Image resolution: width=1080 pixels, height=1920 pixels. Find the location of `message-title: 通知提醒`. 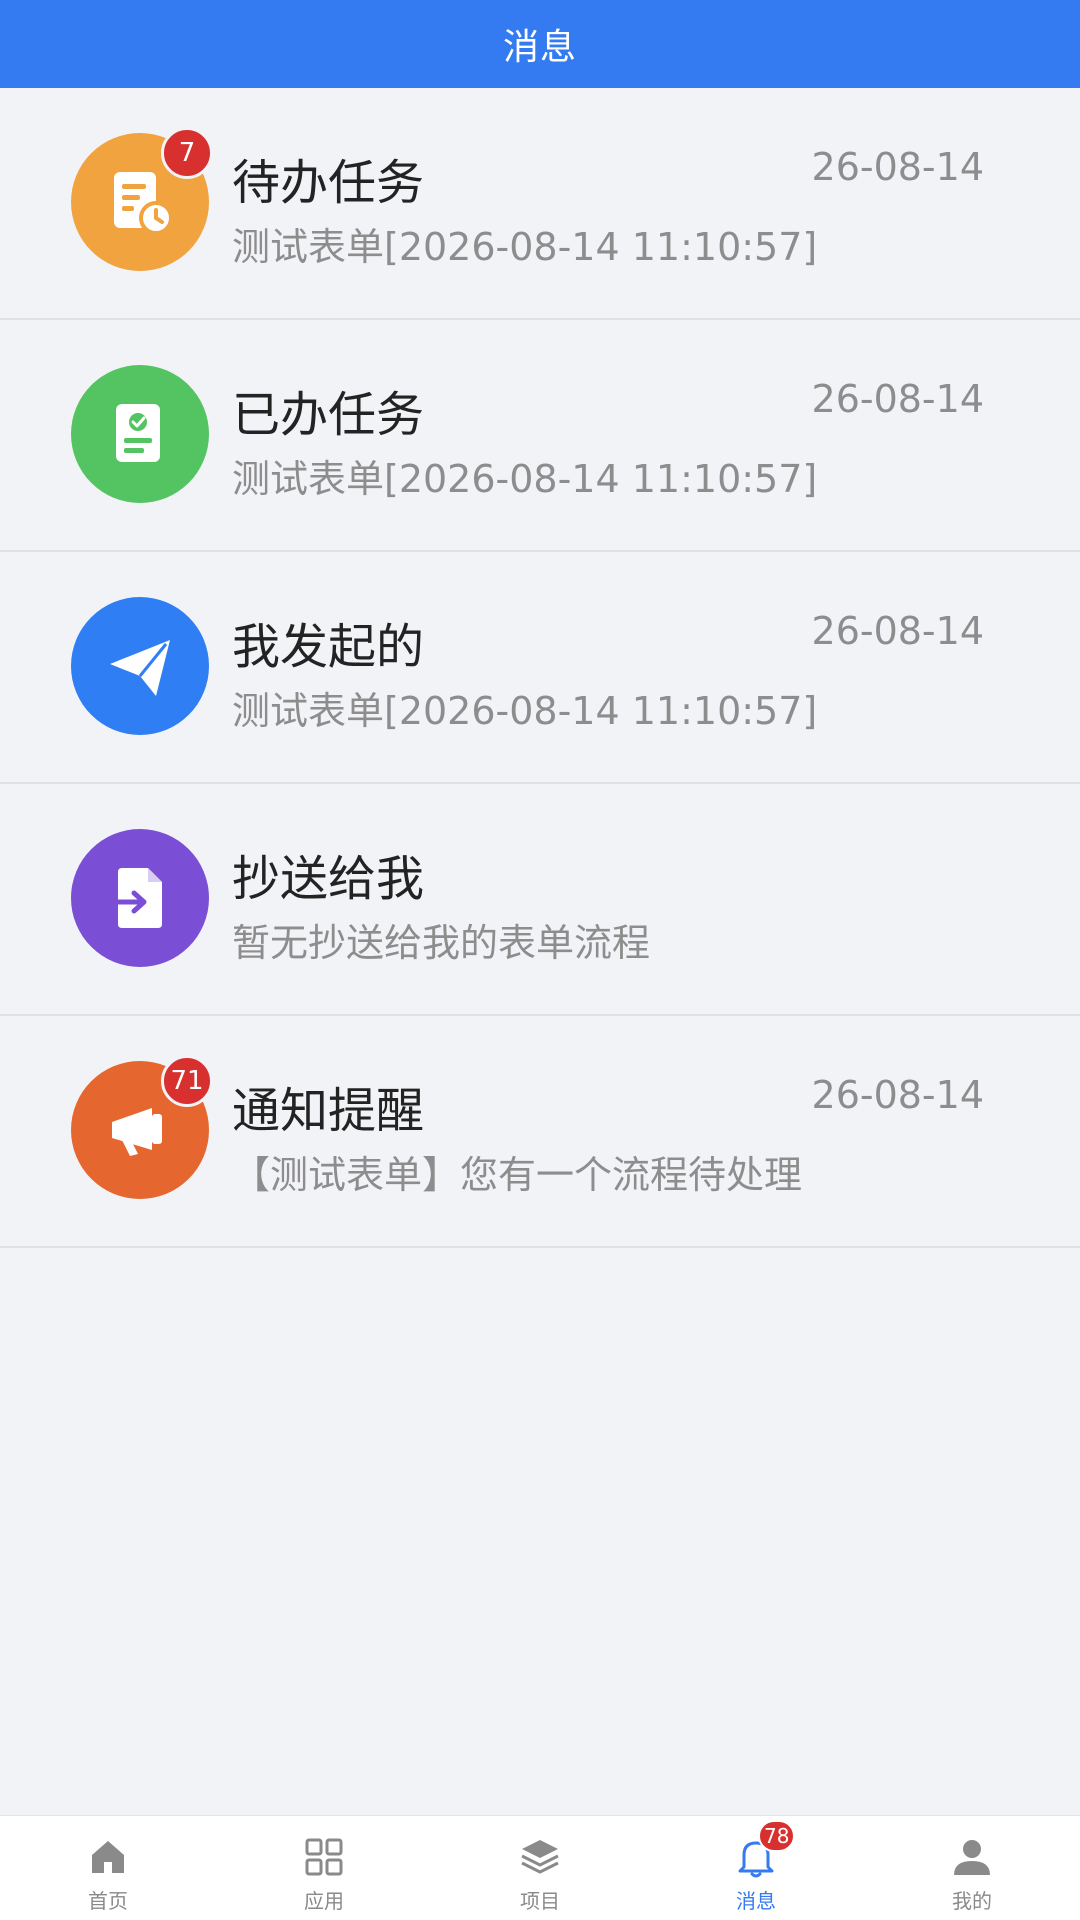

message-title: 通知提醒 is located at coordinates (328, 1111).